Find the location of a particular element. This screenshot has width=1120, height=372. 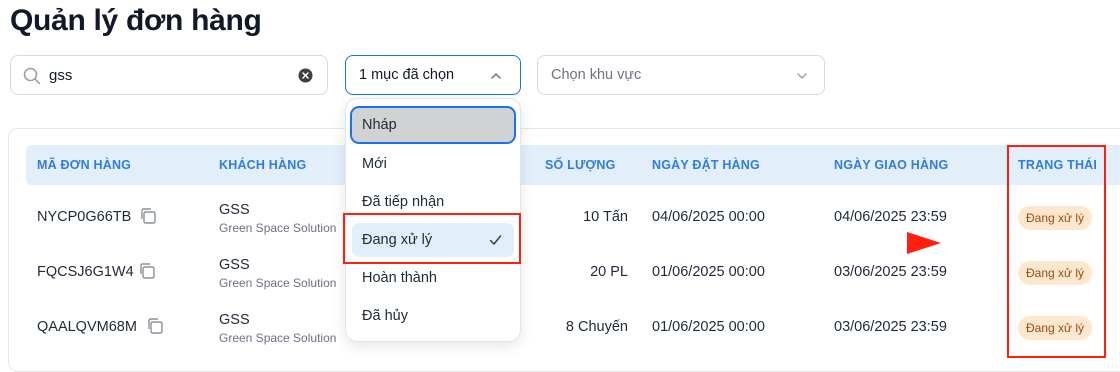

status-option-received: Đã tiếp nhận is located at coordinates (433, 202).